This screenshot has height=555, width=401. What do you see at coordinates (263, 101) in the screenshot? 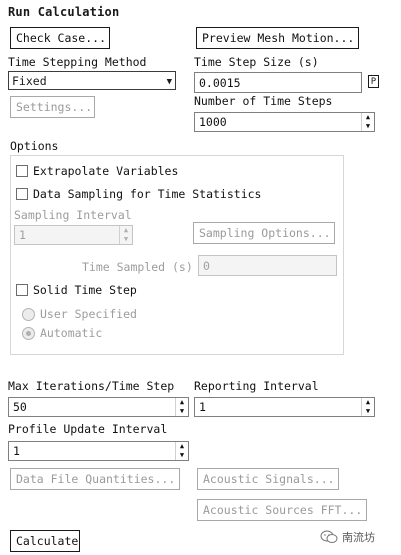
I see `number-of-time-steps-label: Number of Time Steps` at bounding box center [263, 101].